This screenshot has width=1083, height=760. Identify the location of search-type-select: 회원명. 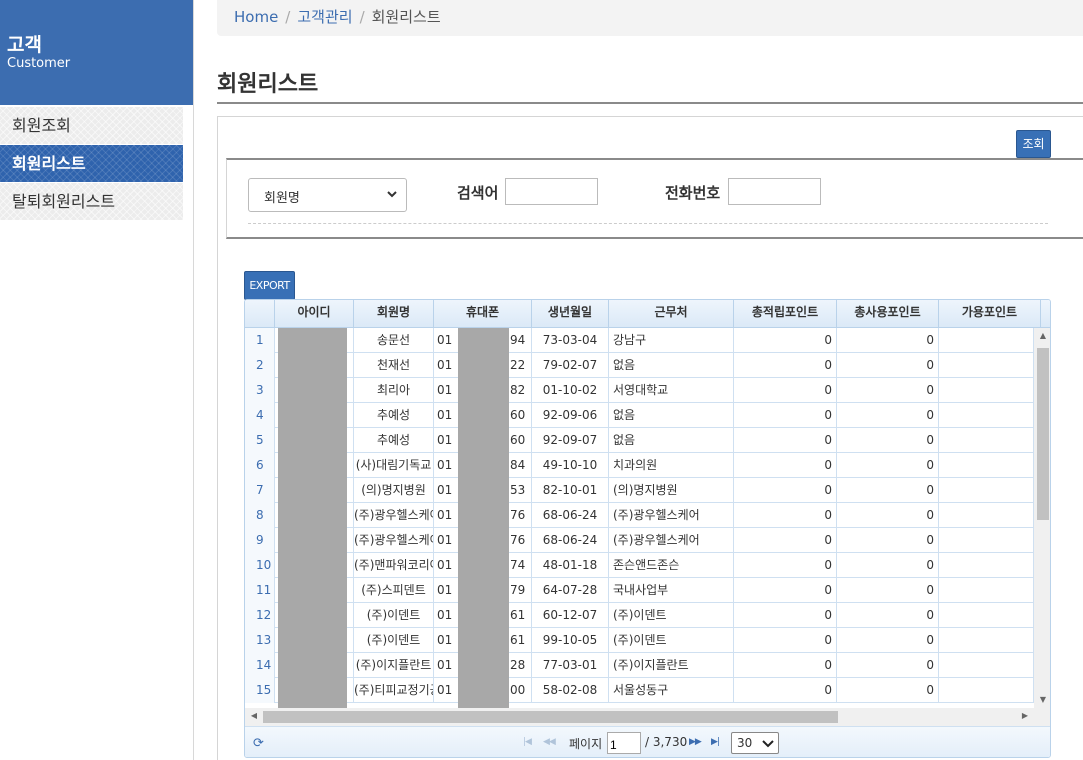
(327, 195).